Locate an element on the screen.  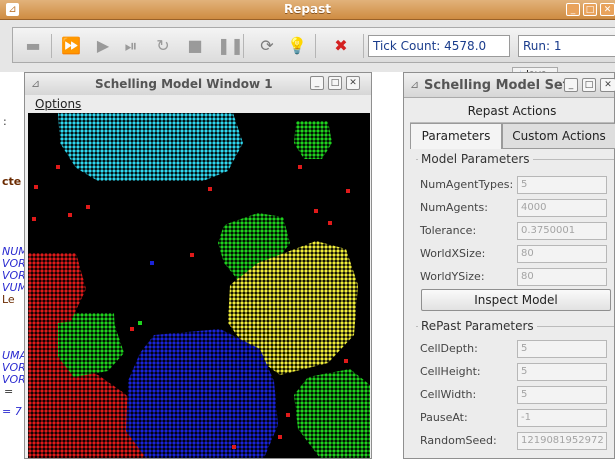
code-fragment: = 7 is located at coordinates (12, 411).